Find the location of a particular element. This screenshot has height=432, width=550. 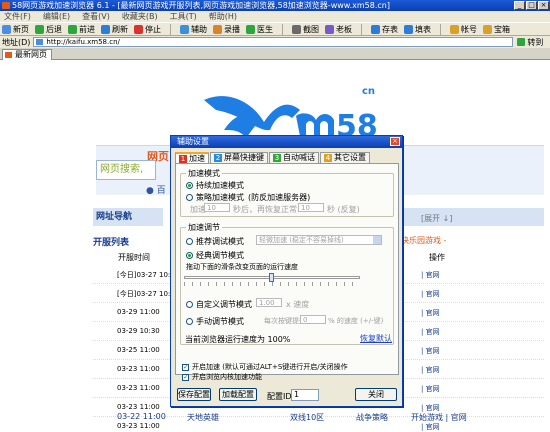

recommend-preset-select: 轻微加速 (稳定不容易掉线) is located at coordinates (319, 240).